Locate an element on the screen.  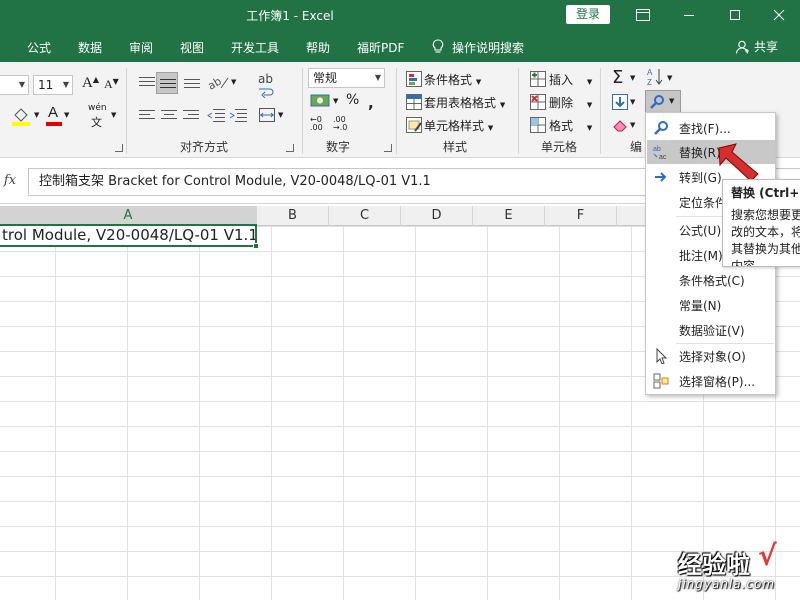
font-group-launcher-icon is located at coordinates (119, 148).